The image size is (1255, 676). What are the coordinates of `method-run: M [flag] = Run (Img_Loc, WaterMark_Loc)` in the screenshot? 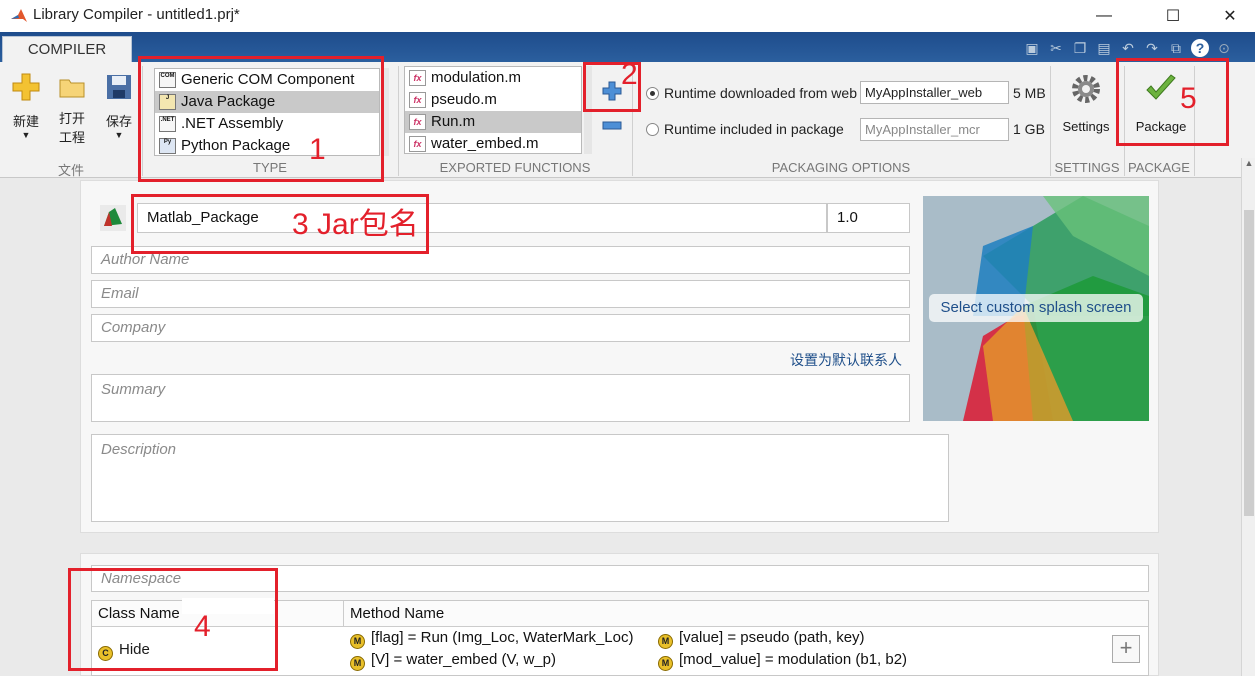 It's located at (491, 639).